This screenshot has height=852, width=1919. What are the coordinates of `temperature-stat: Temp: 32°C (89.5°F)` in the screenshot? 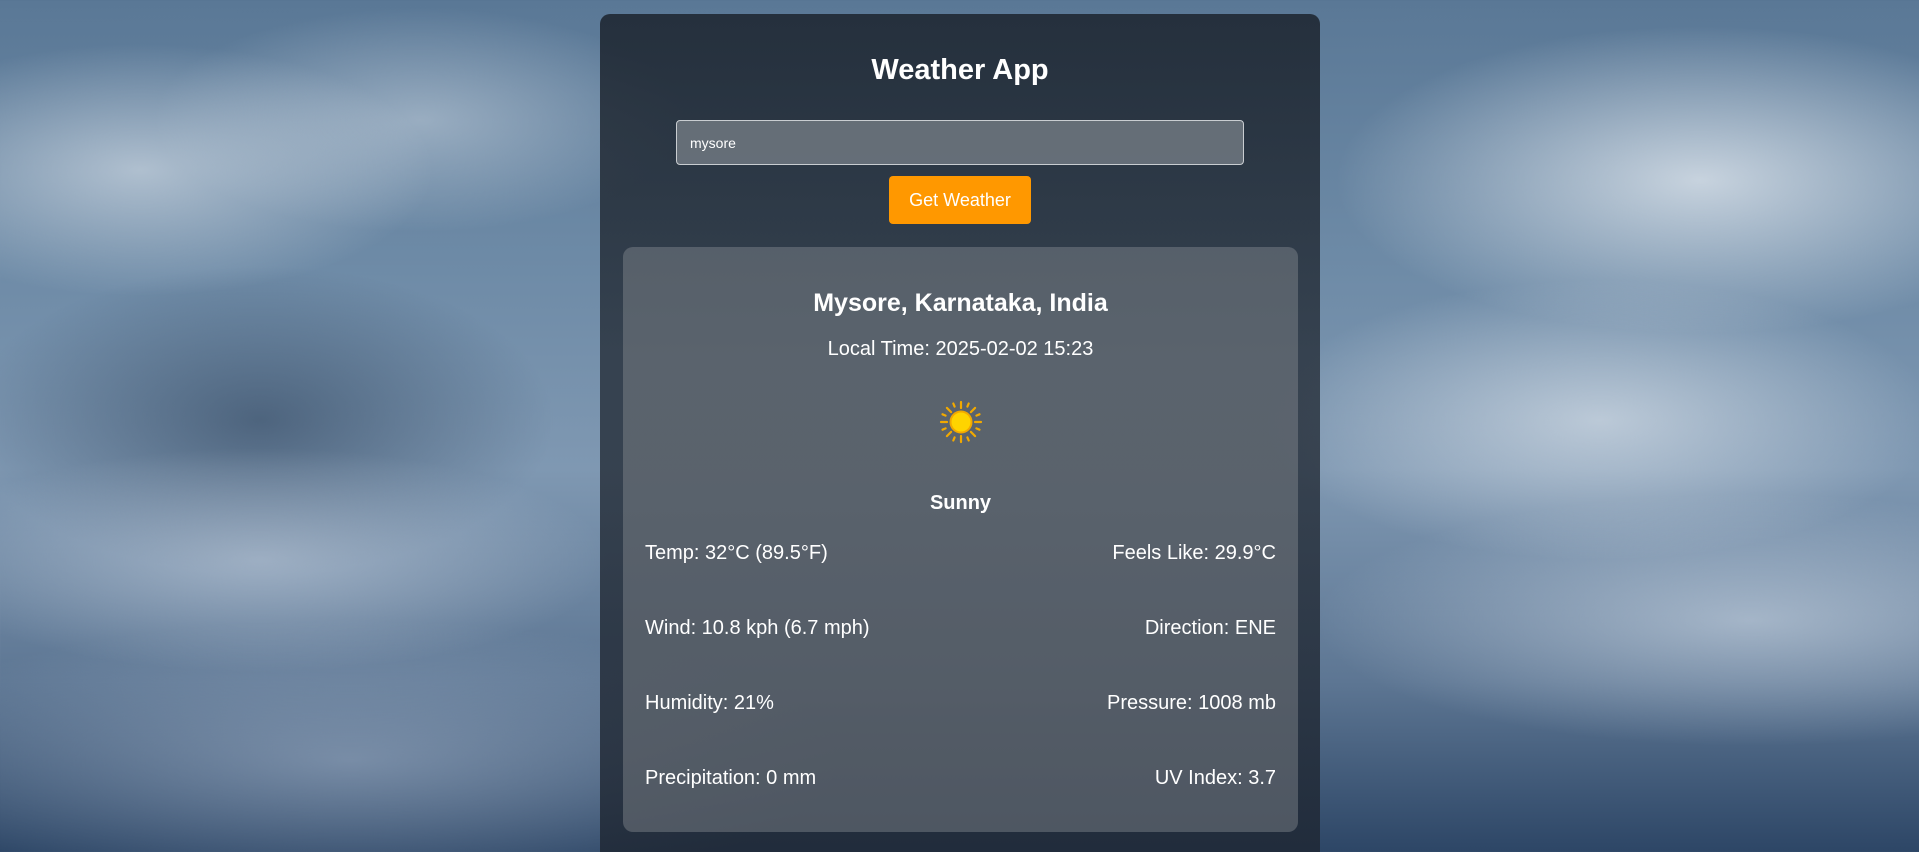 It's located at (736, 553).